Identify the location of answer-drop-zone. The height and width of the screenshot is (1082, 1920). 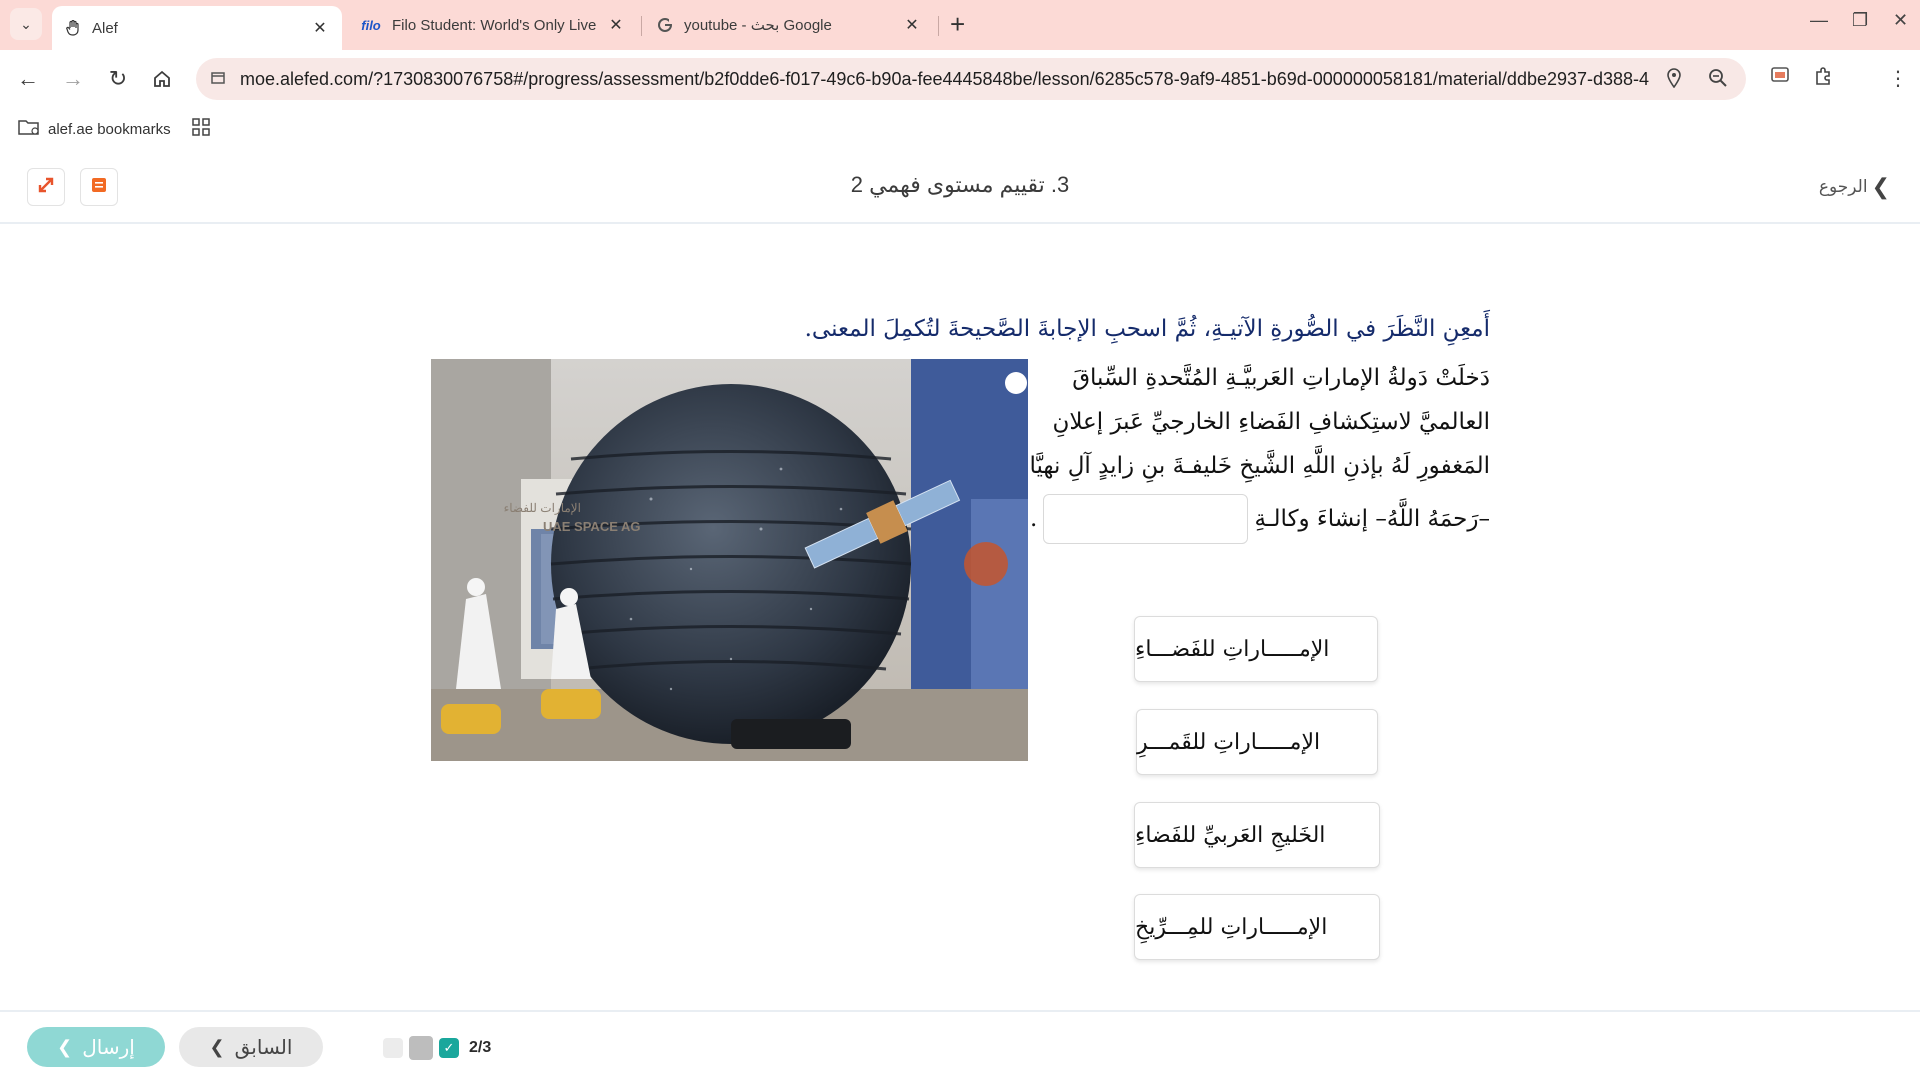
(1146, 519).